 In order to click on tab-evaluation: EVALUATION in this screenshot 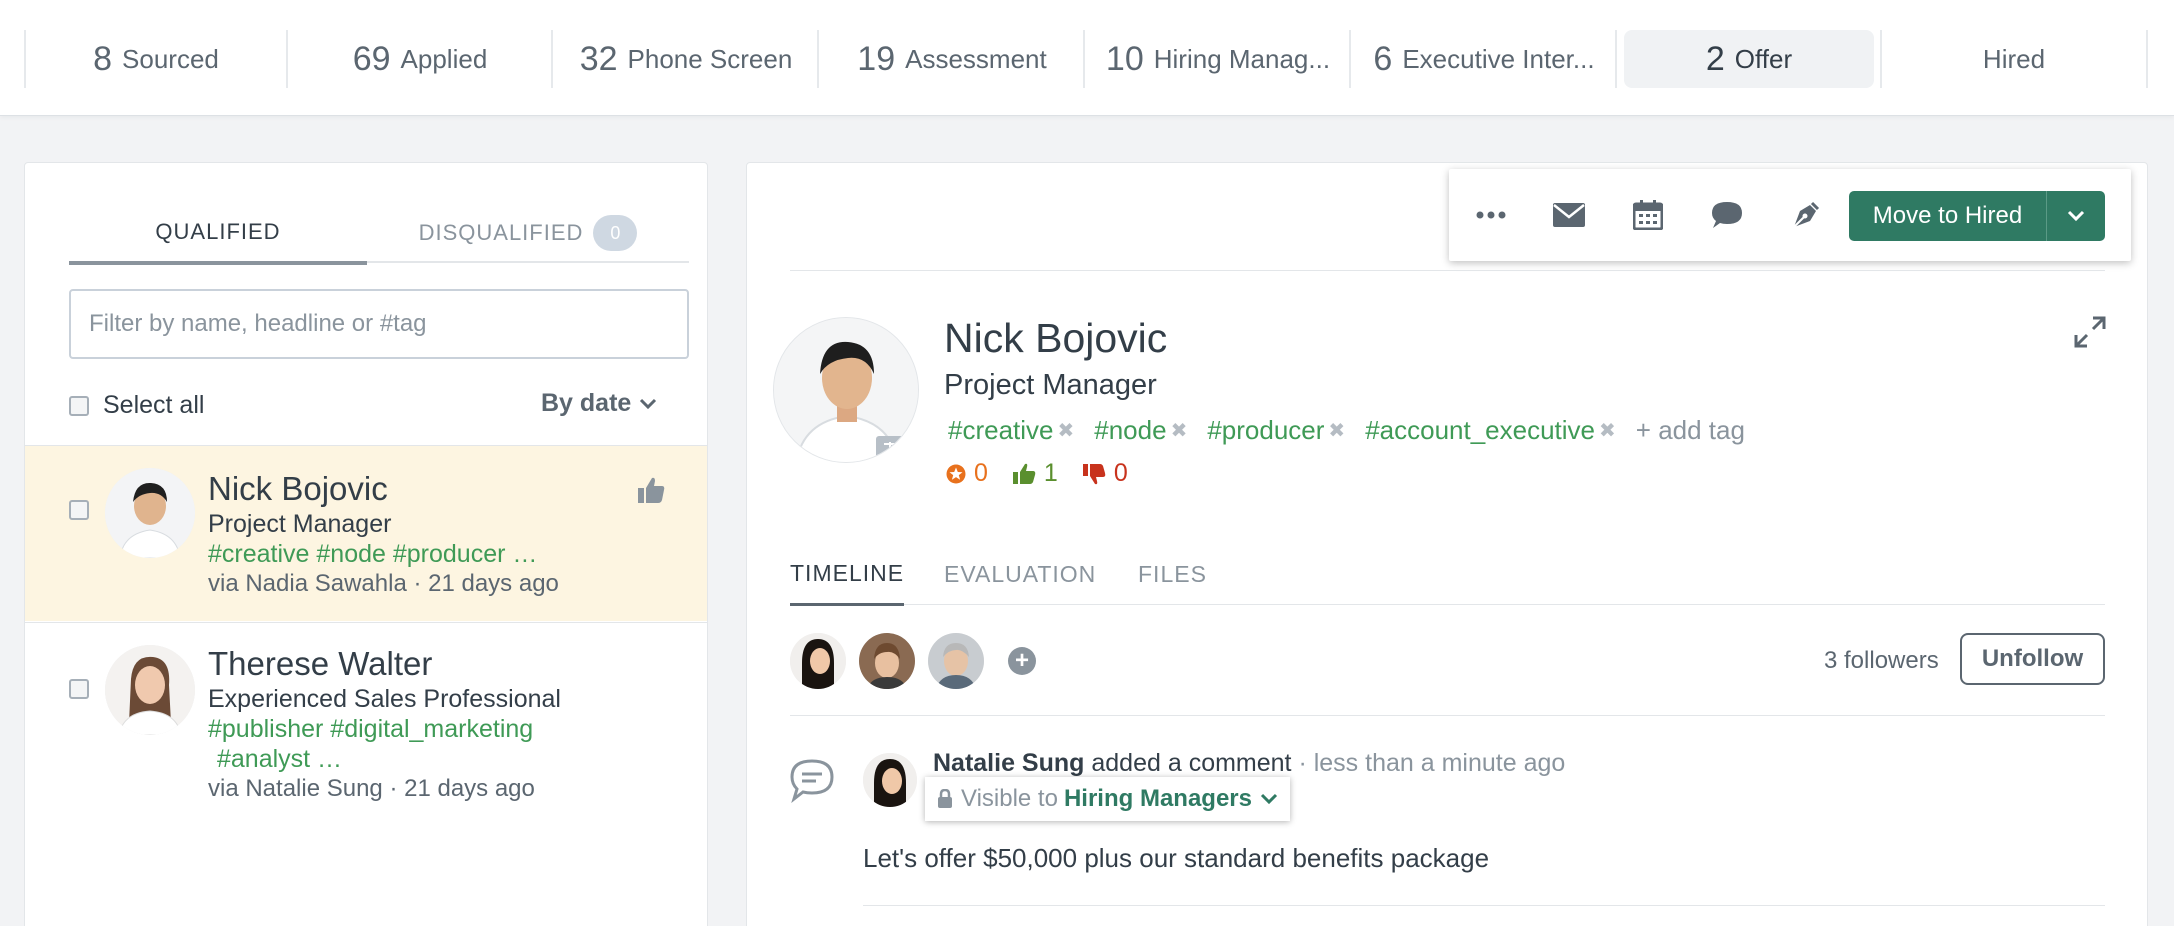, I will do `click(1020, 574)`.